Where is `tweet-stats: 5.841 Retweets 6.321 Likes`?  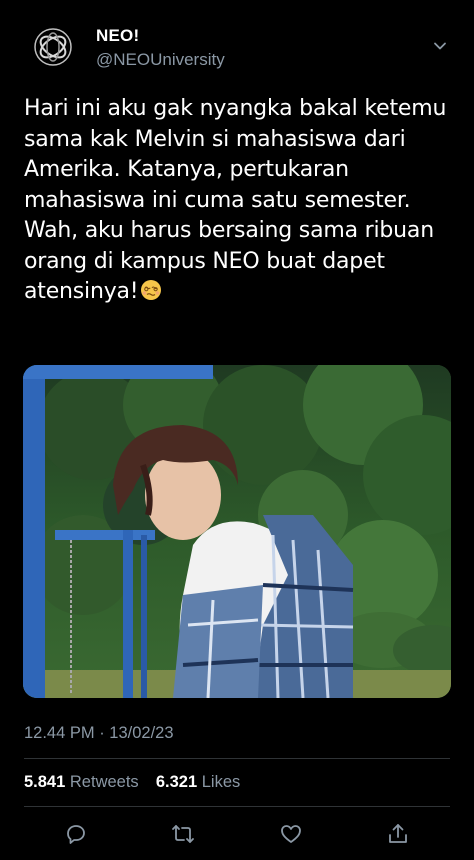
tweet-stats: 5.841 Retweets 6.321 Likes is located at coordinates (132, 782).